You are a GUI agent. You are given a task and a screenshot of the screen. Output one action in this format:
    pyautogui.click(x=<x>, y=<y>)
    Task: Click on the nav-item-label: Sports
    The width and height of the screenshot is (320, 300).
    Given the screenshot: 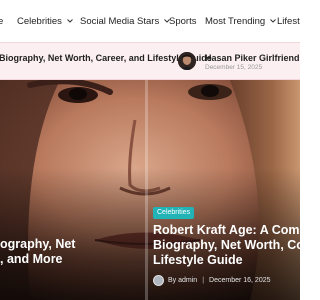 What is the action you would take?
    pyautogui.click(x=183, y=21)
    